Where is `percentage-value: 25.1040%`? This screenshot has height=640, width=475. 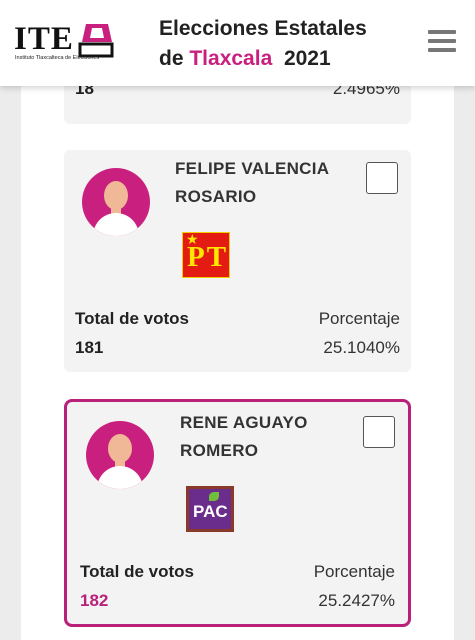
percentage-value: 25.1040% is located at coordinates (361, 347).